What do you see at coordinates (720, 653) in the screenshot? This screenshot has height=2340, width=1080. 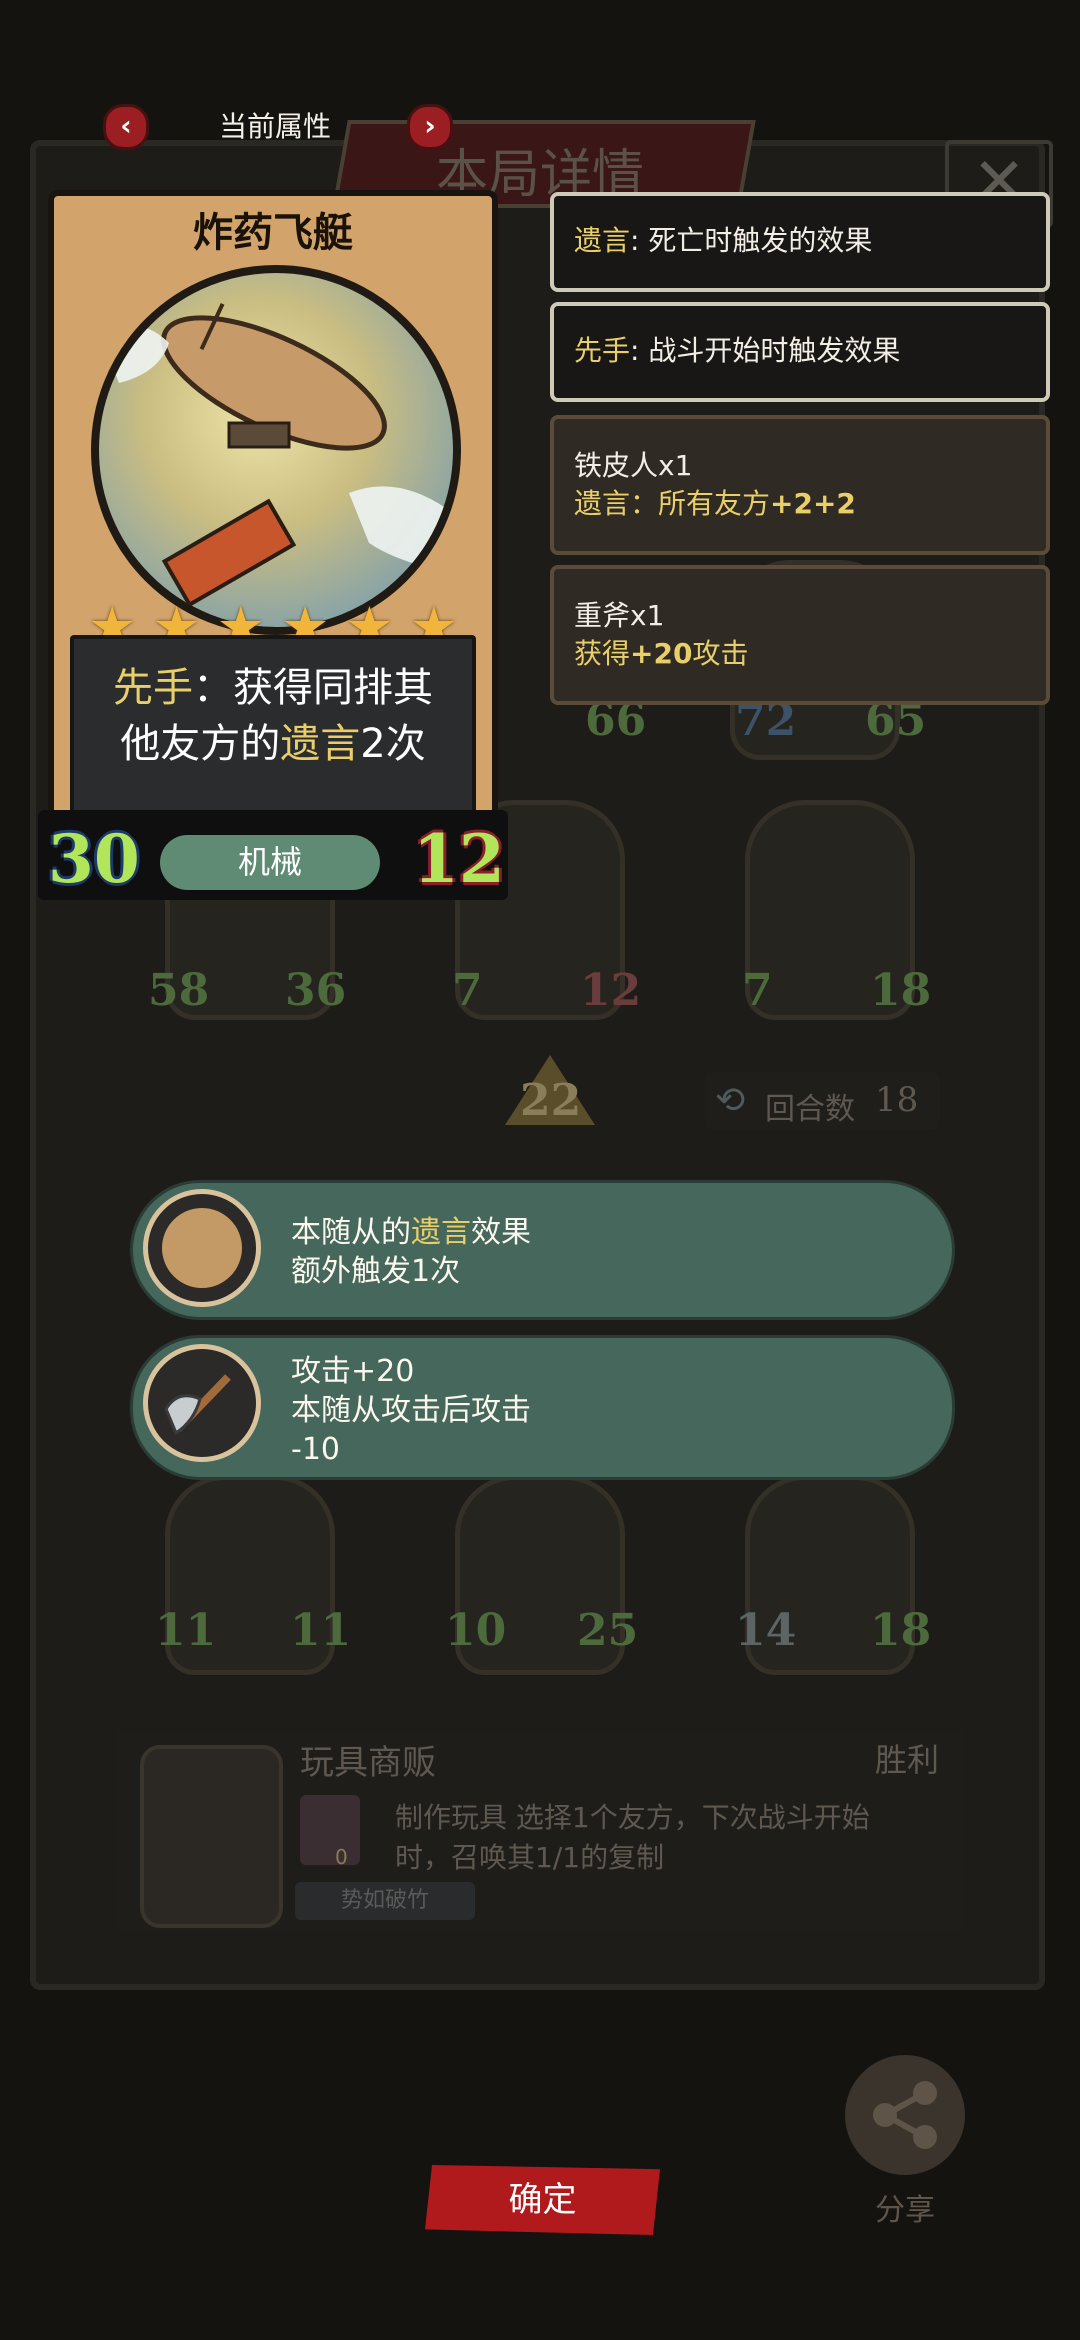 I see `equipment-effect-suffix: 攻击` at bounding box center [720, 653].